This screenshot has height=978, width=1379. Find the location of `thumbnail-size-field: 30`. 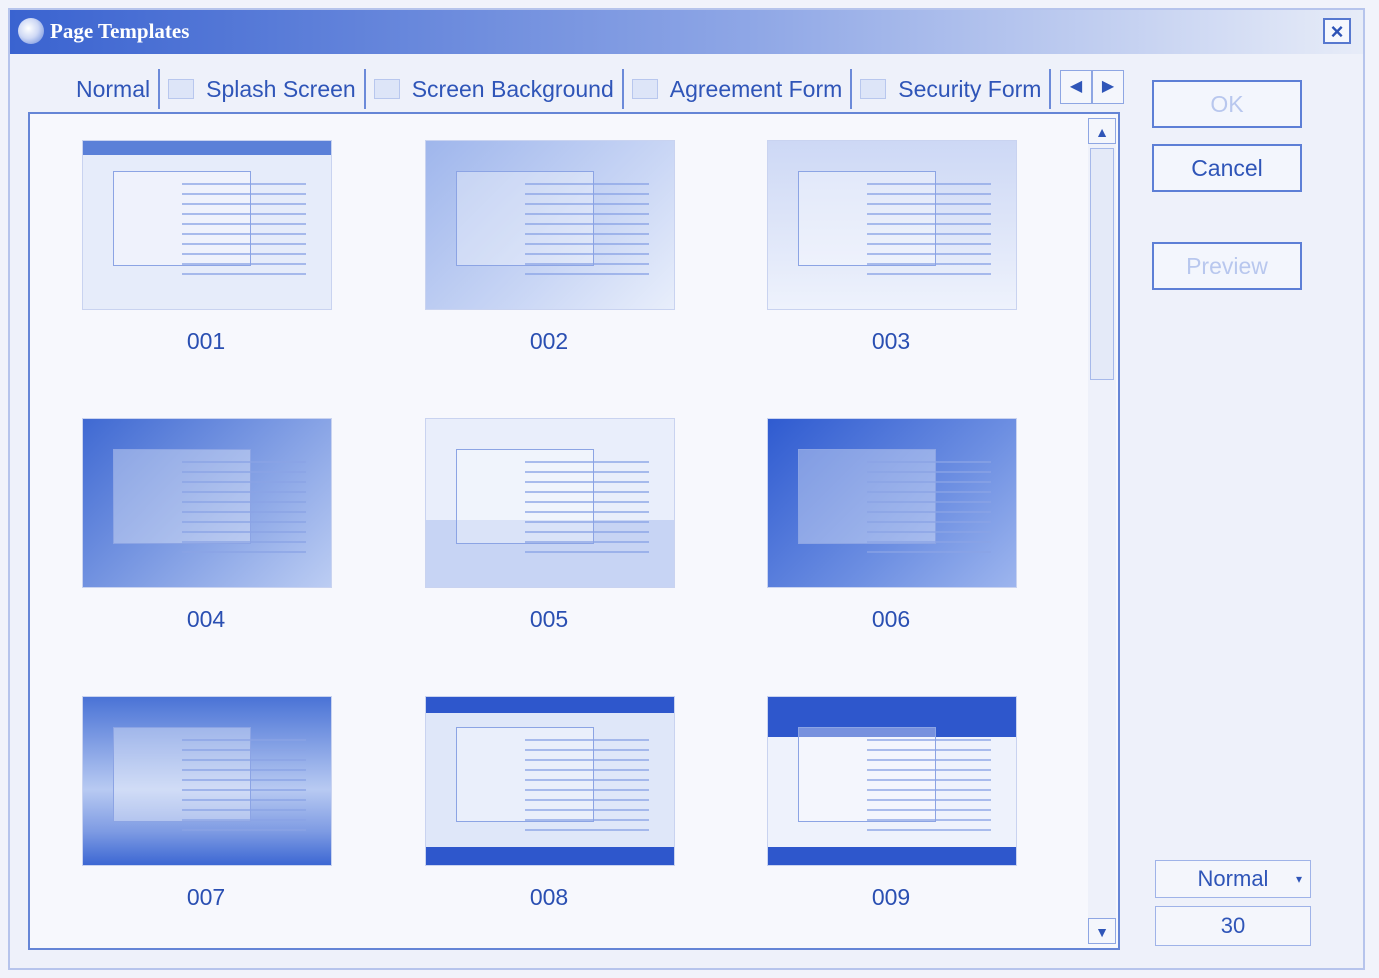

thumbnail-size-field: 30 is located at coordinates (1233, 926).